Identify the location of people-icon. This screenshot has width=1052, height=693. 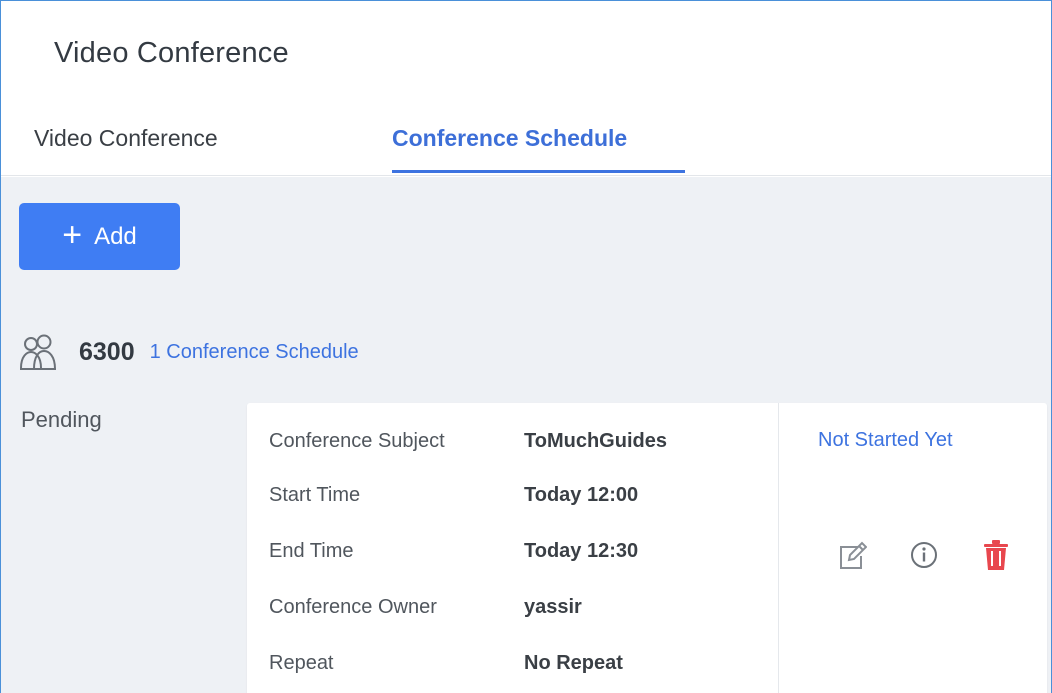
(38, 352).